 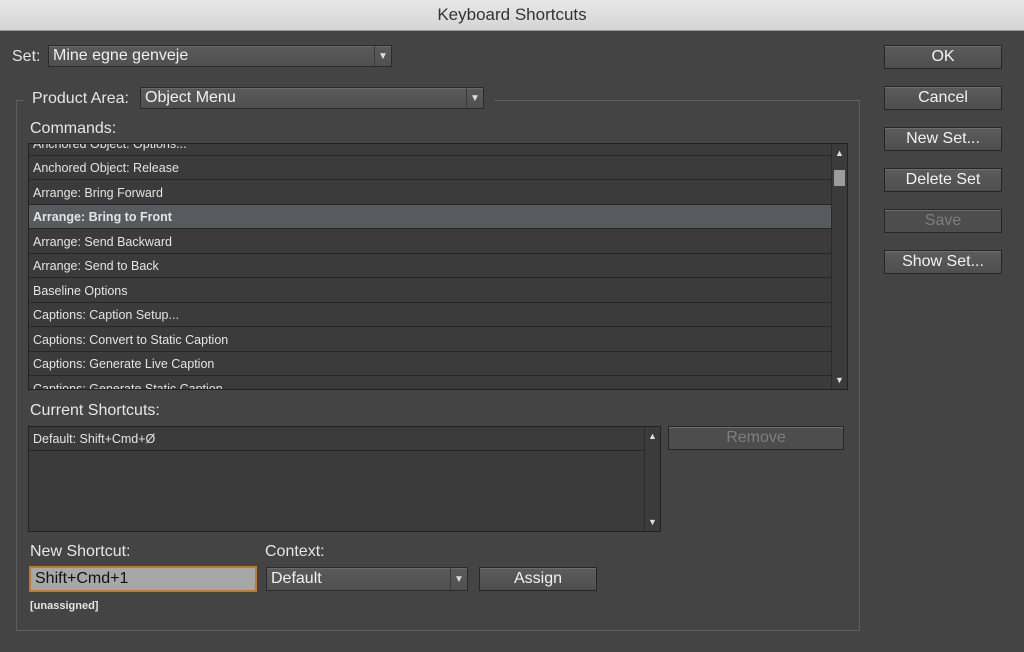 I want to click on shortcuts-scrollbar: ▲ ▼, so click(x=652, y=479).